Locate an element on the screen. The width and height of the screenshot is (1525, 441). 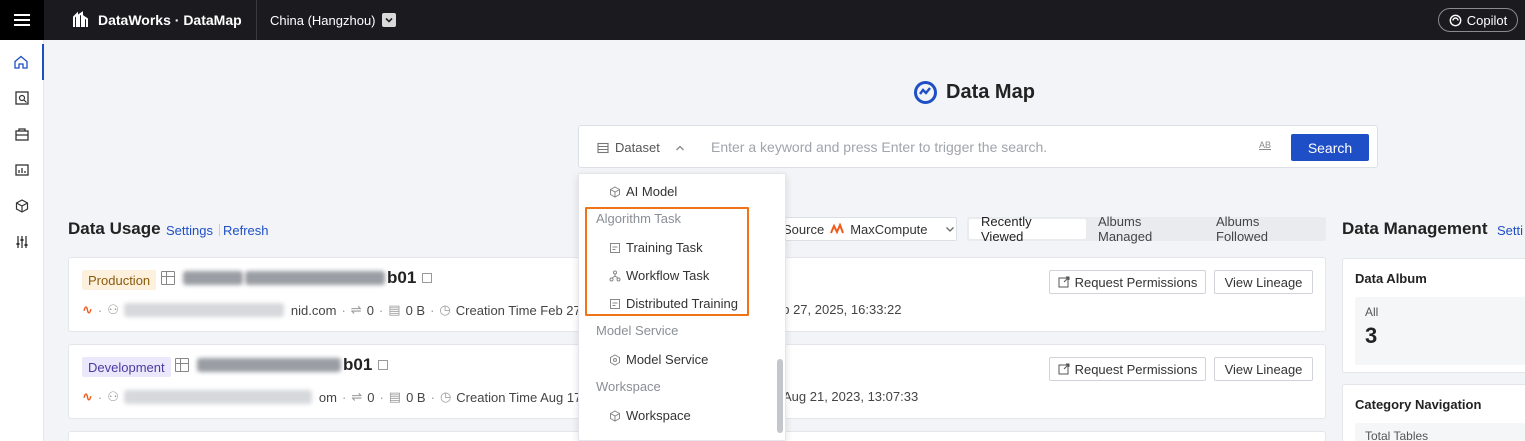
data-album-panel: Data Album All 3 is located at coordinates (1433, 315).